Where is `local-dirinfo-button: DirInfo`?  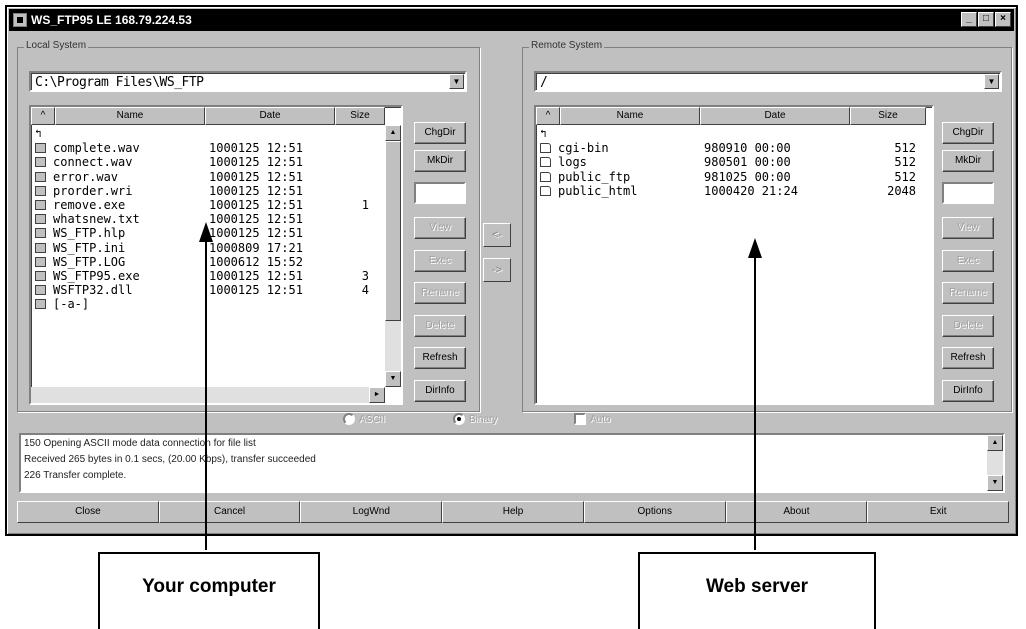
local-dirinfo-button: DirInfo is located at coordinates (440, 391).